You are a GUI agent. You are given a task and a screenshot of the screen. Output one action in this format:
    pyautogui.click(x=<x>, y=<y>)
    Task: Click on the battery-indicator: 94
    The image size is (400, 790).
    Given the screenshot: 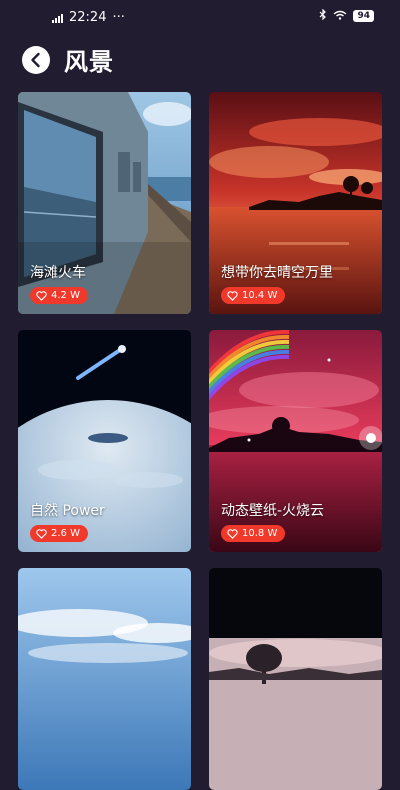 What is the action you would take?
    pyautogui.click(x=363, y=16)
    